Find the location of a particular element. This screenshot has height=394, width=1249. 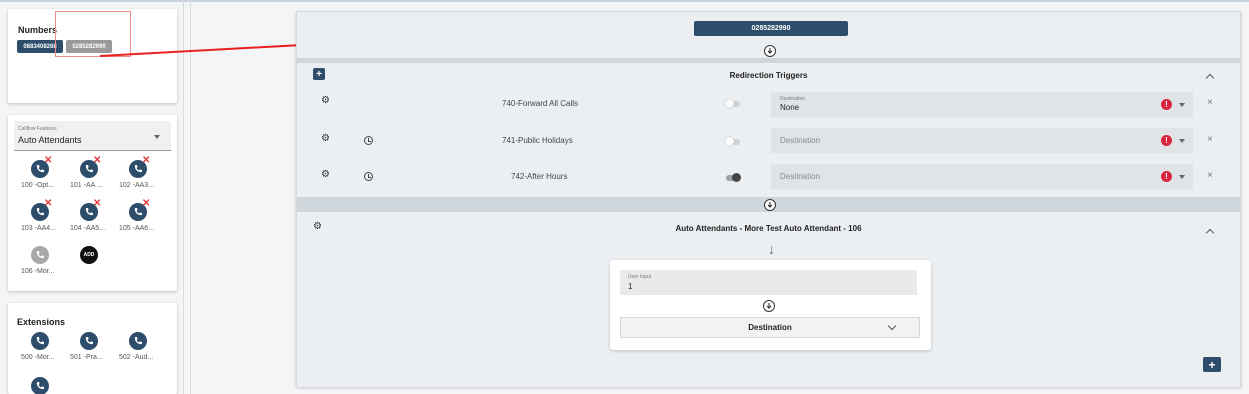

trigger-name-3: 742-After Hours is located at coordinates (539, 176).